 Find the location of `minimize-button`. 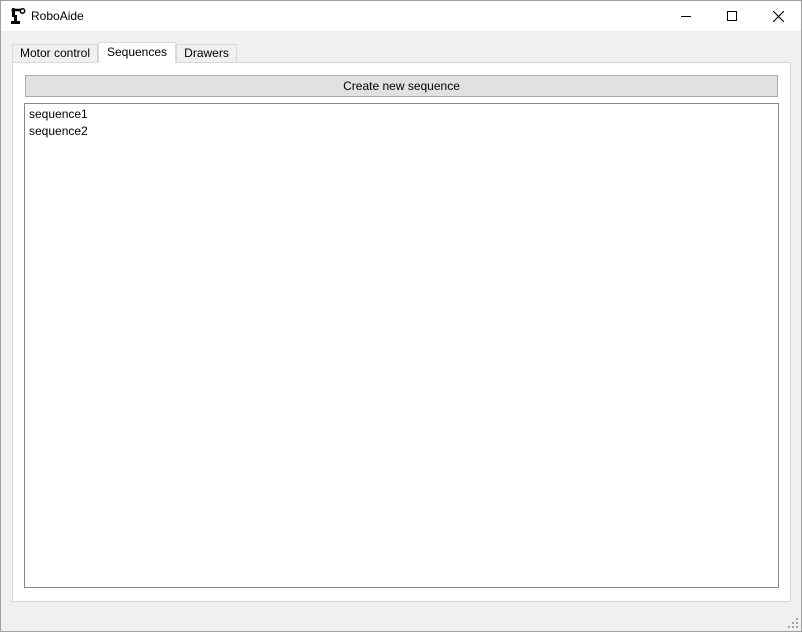

minimize-button is located at coordinates (686, 16).